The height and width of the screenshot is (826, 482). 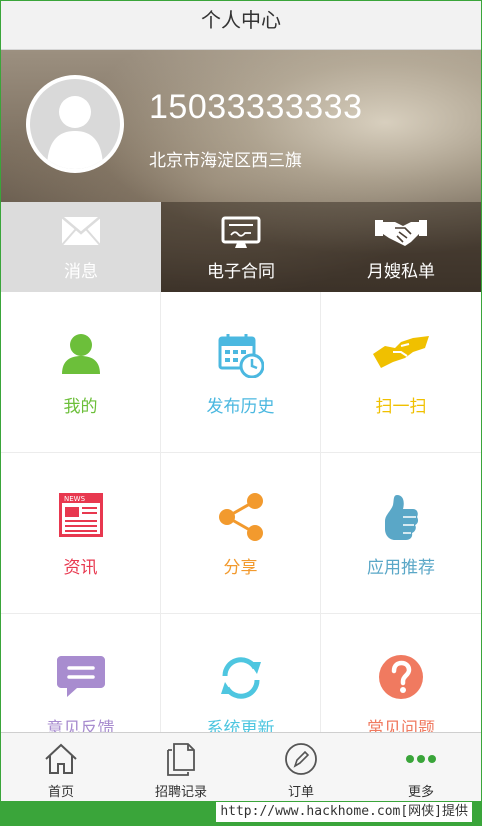 I want to click on page-title: 个人中心, so click(x=241, y=25).